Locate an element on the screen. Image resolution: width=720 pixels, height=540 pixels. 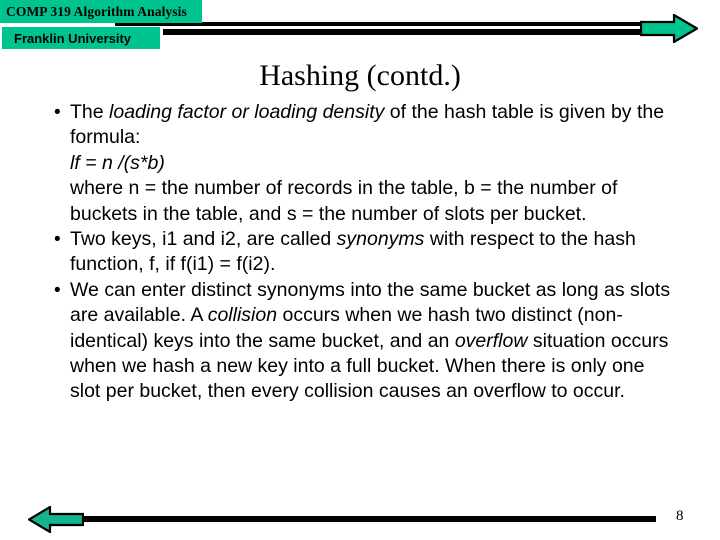
right-arrow-icon is located at coordinates (669, 28).